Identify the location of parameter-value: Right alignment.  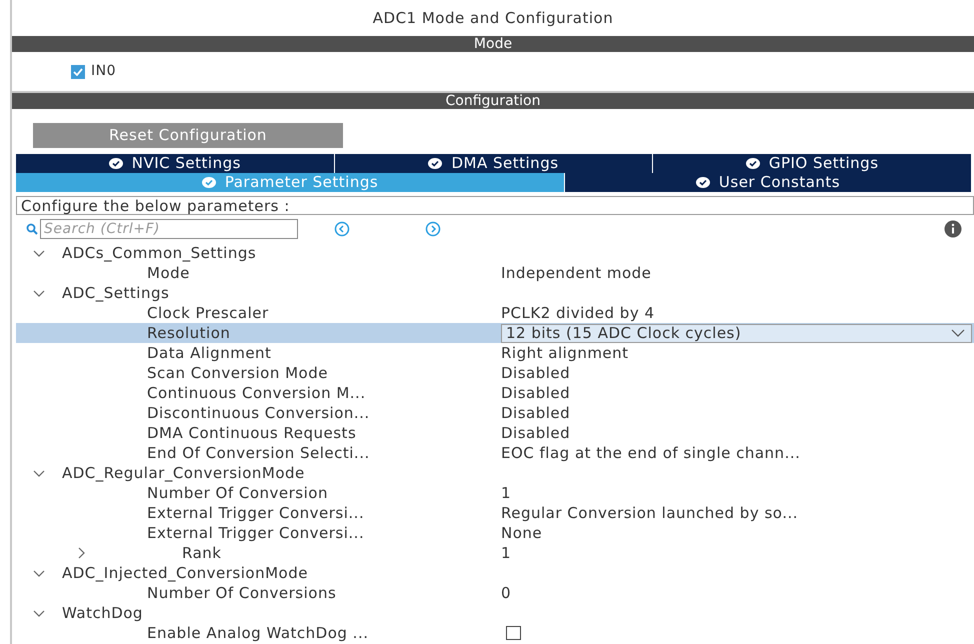
(565, 353).